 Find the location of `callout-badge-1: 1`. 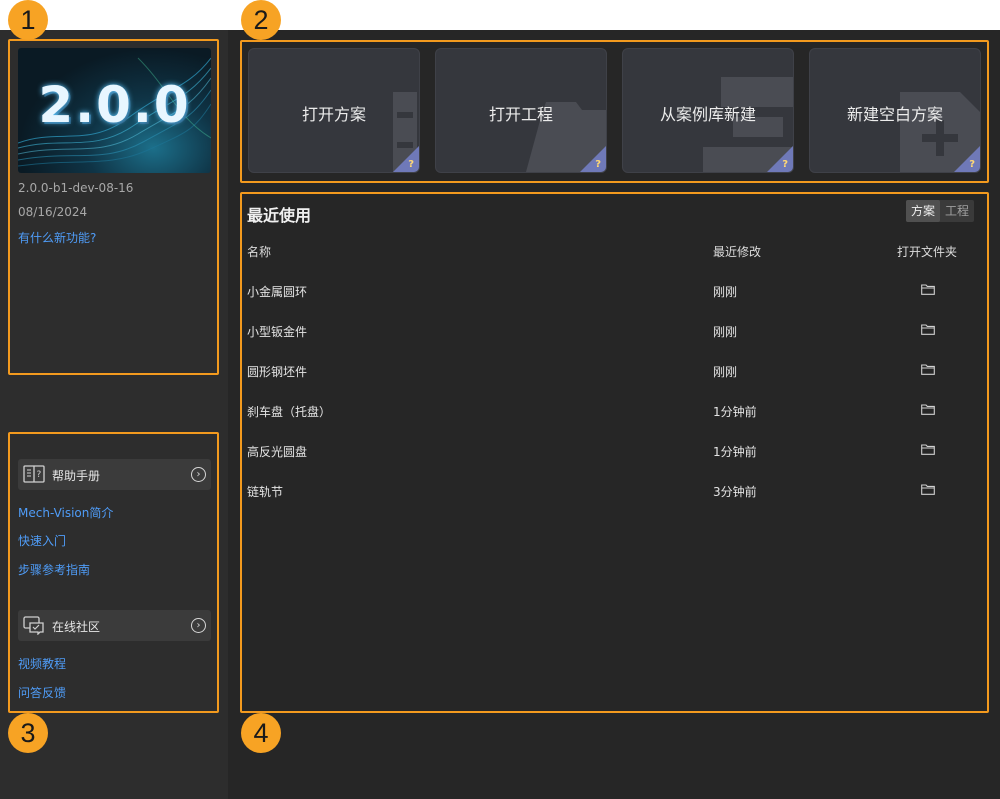

callout-badge-1: 1 is located at coordinates (28, 20).